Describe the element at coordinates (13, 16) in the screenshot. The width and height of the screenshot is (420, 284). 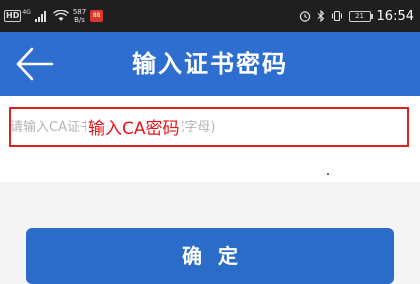
I see `hd-badge: HD` at that location.